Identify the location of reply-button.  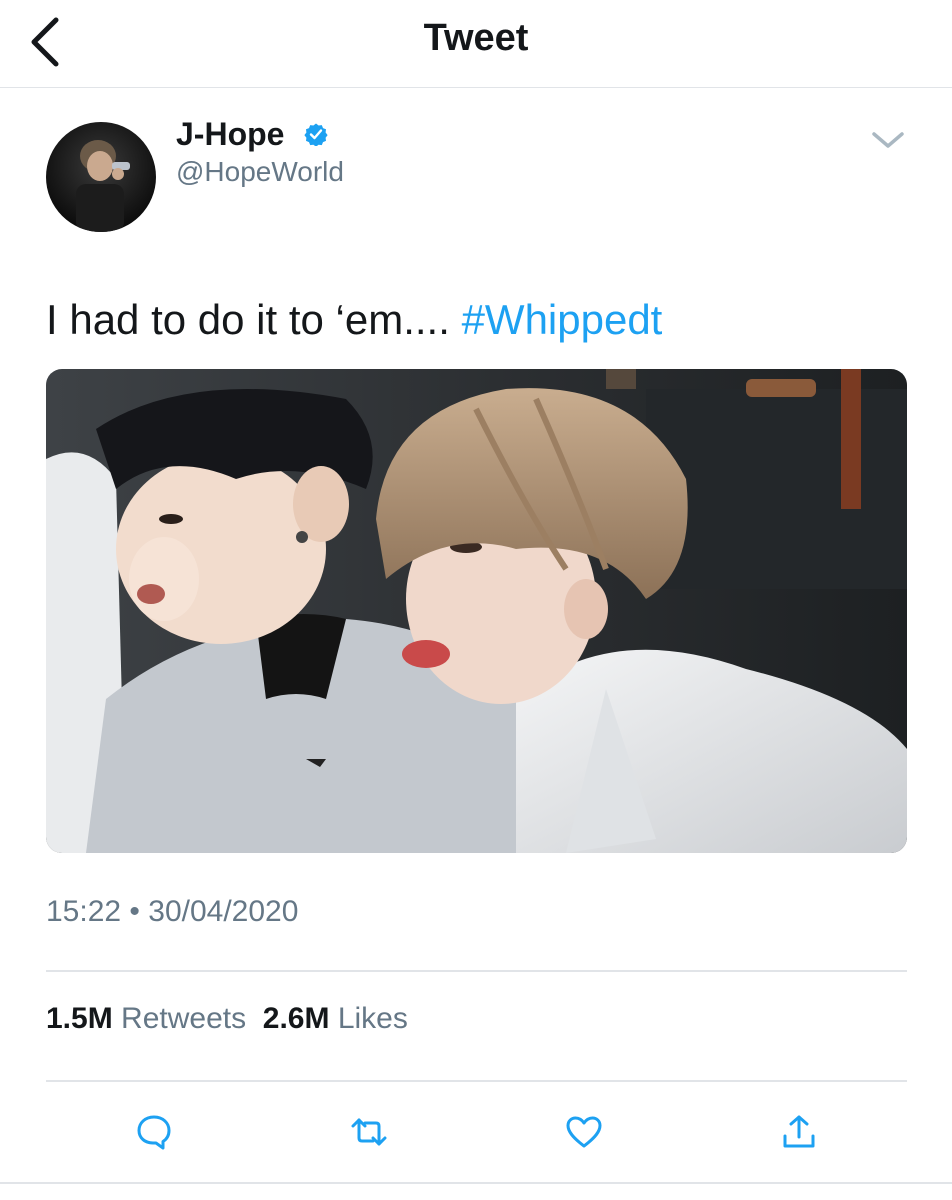
(154, 1132).